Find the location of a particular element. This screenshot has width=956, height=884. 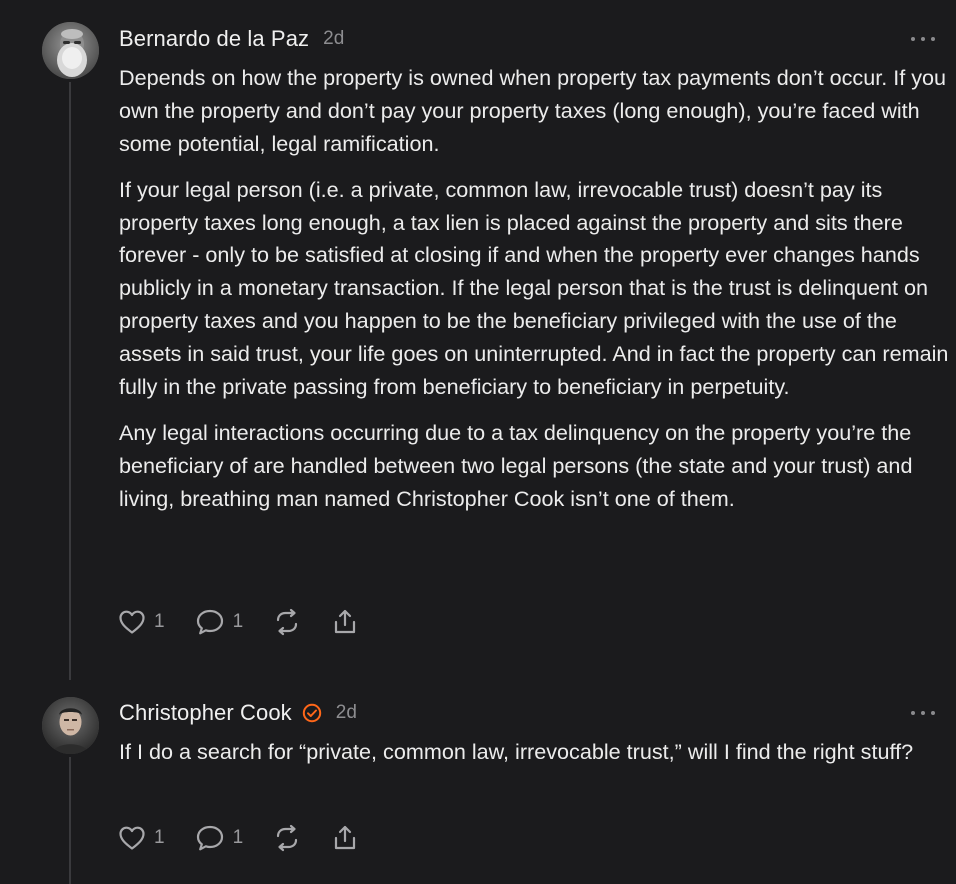

author-name: Christopher Cook is located at coordinates (205, 713).